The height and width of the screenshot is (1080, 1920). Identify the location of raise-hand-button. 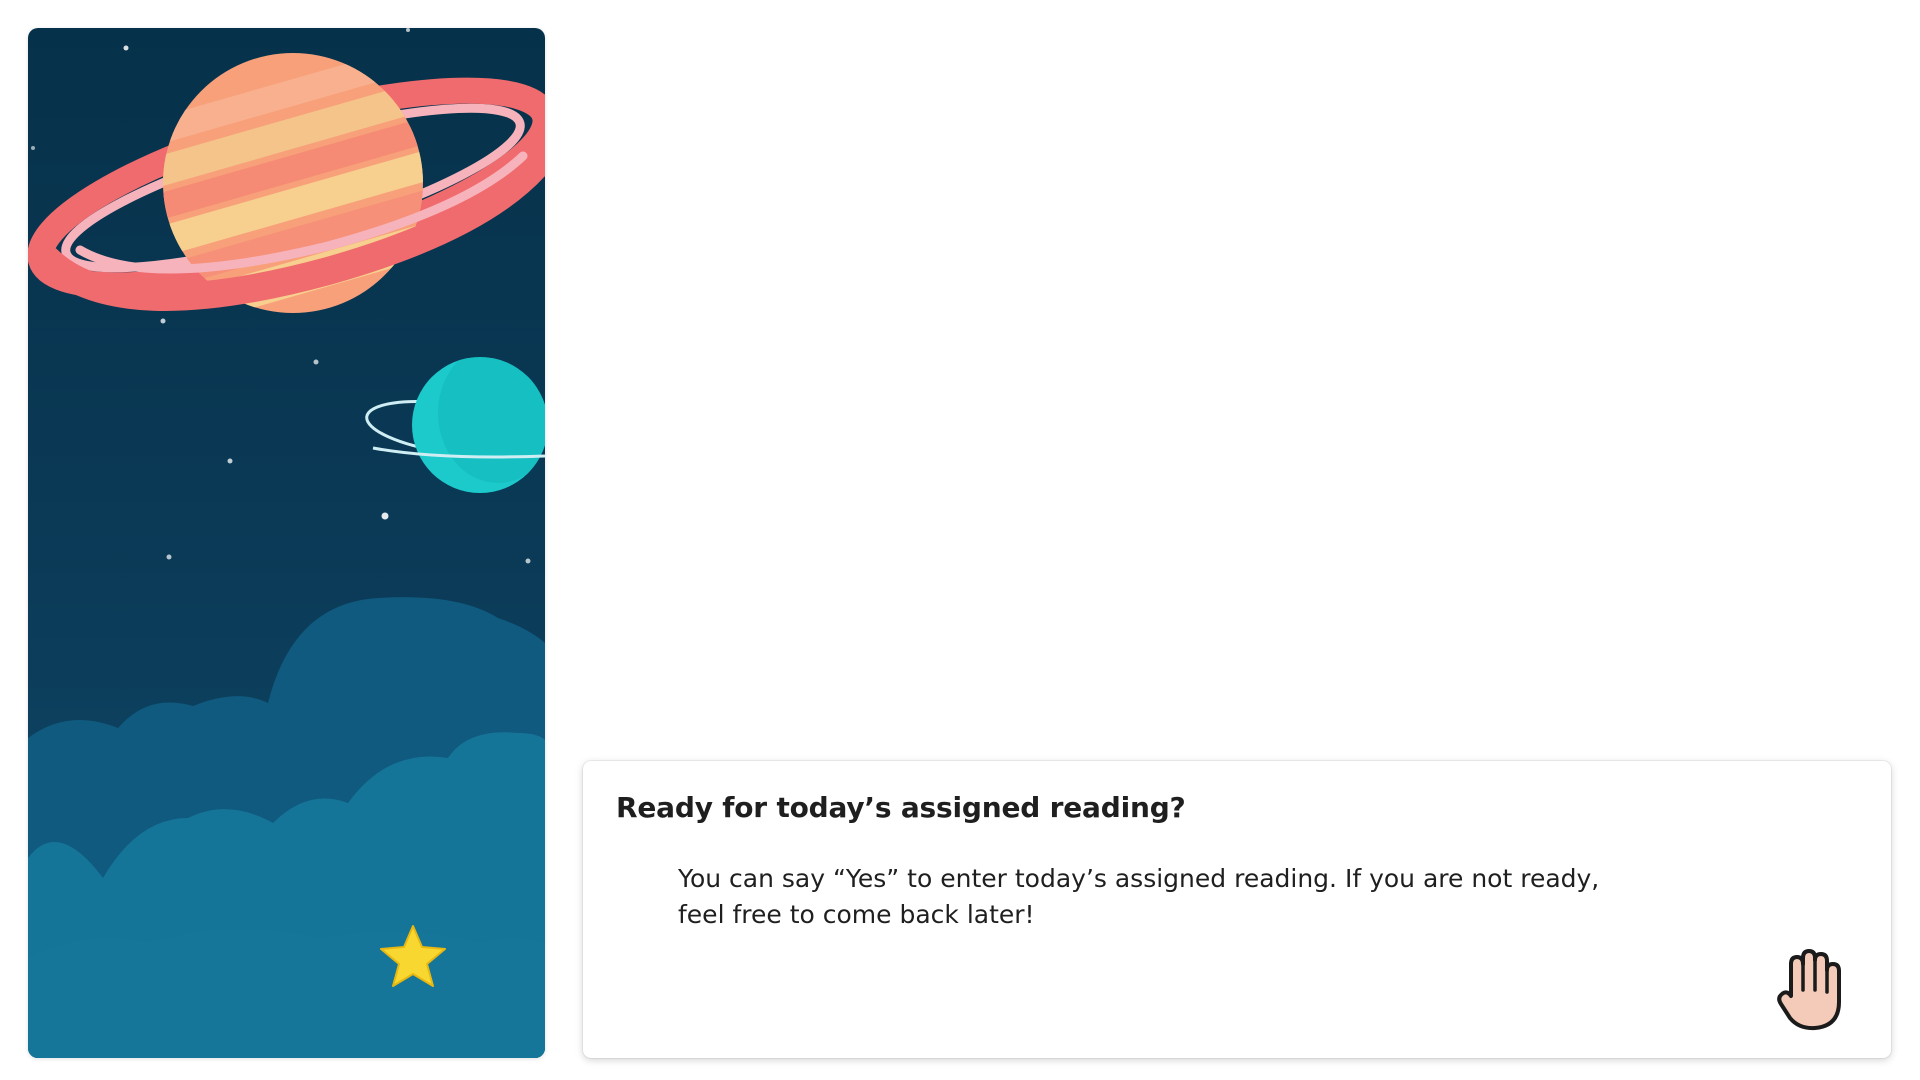
(1811, 989).